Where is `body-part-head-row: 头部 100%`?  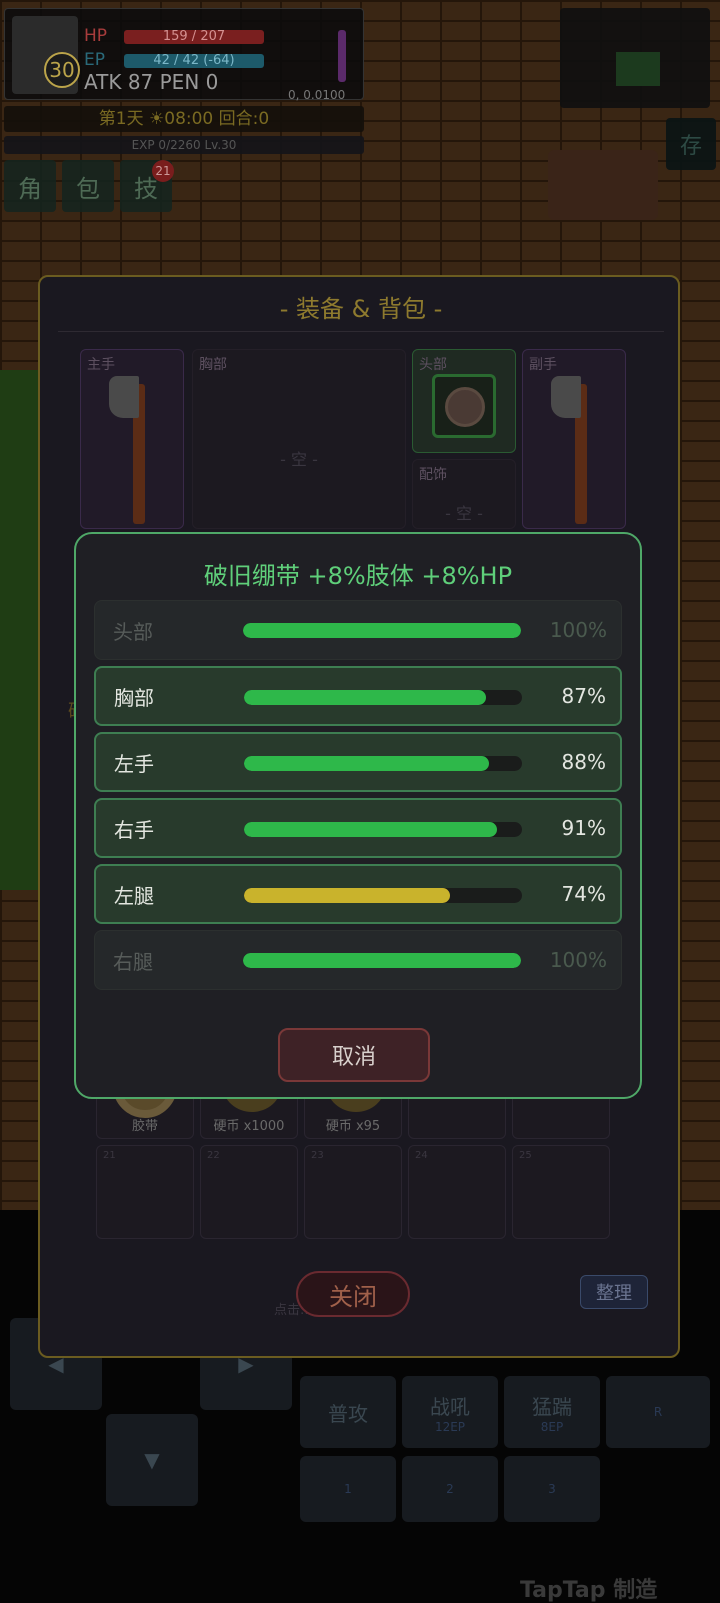
body-part-head-row: 头部 100% is located at coordinates (358, 630).